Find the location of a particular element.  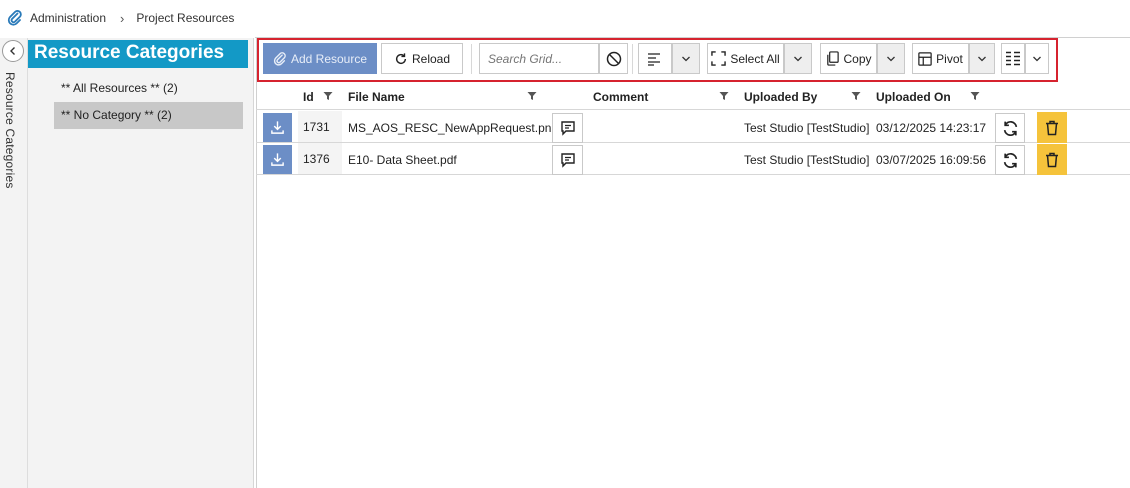

column-header-file-name: File Name is located at coordinates (376, 97).